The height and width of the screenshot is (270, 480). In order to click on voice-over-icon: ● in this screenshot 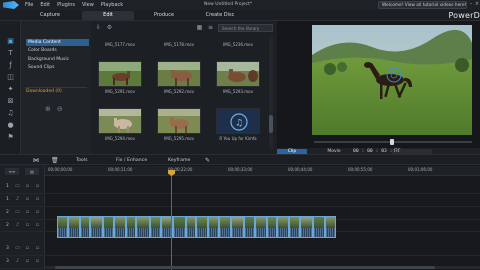, I will do `click(10, 125)`.